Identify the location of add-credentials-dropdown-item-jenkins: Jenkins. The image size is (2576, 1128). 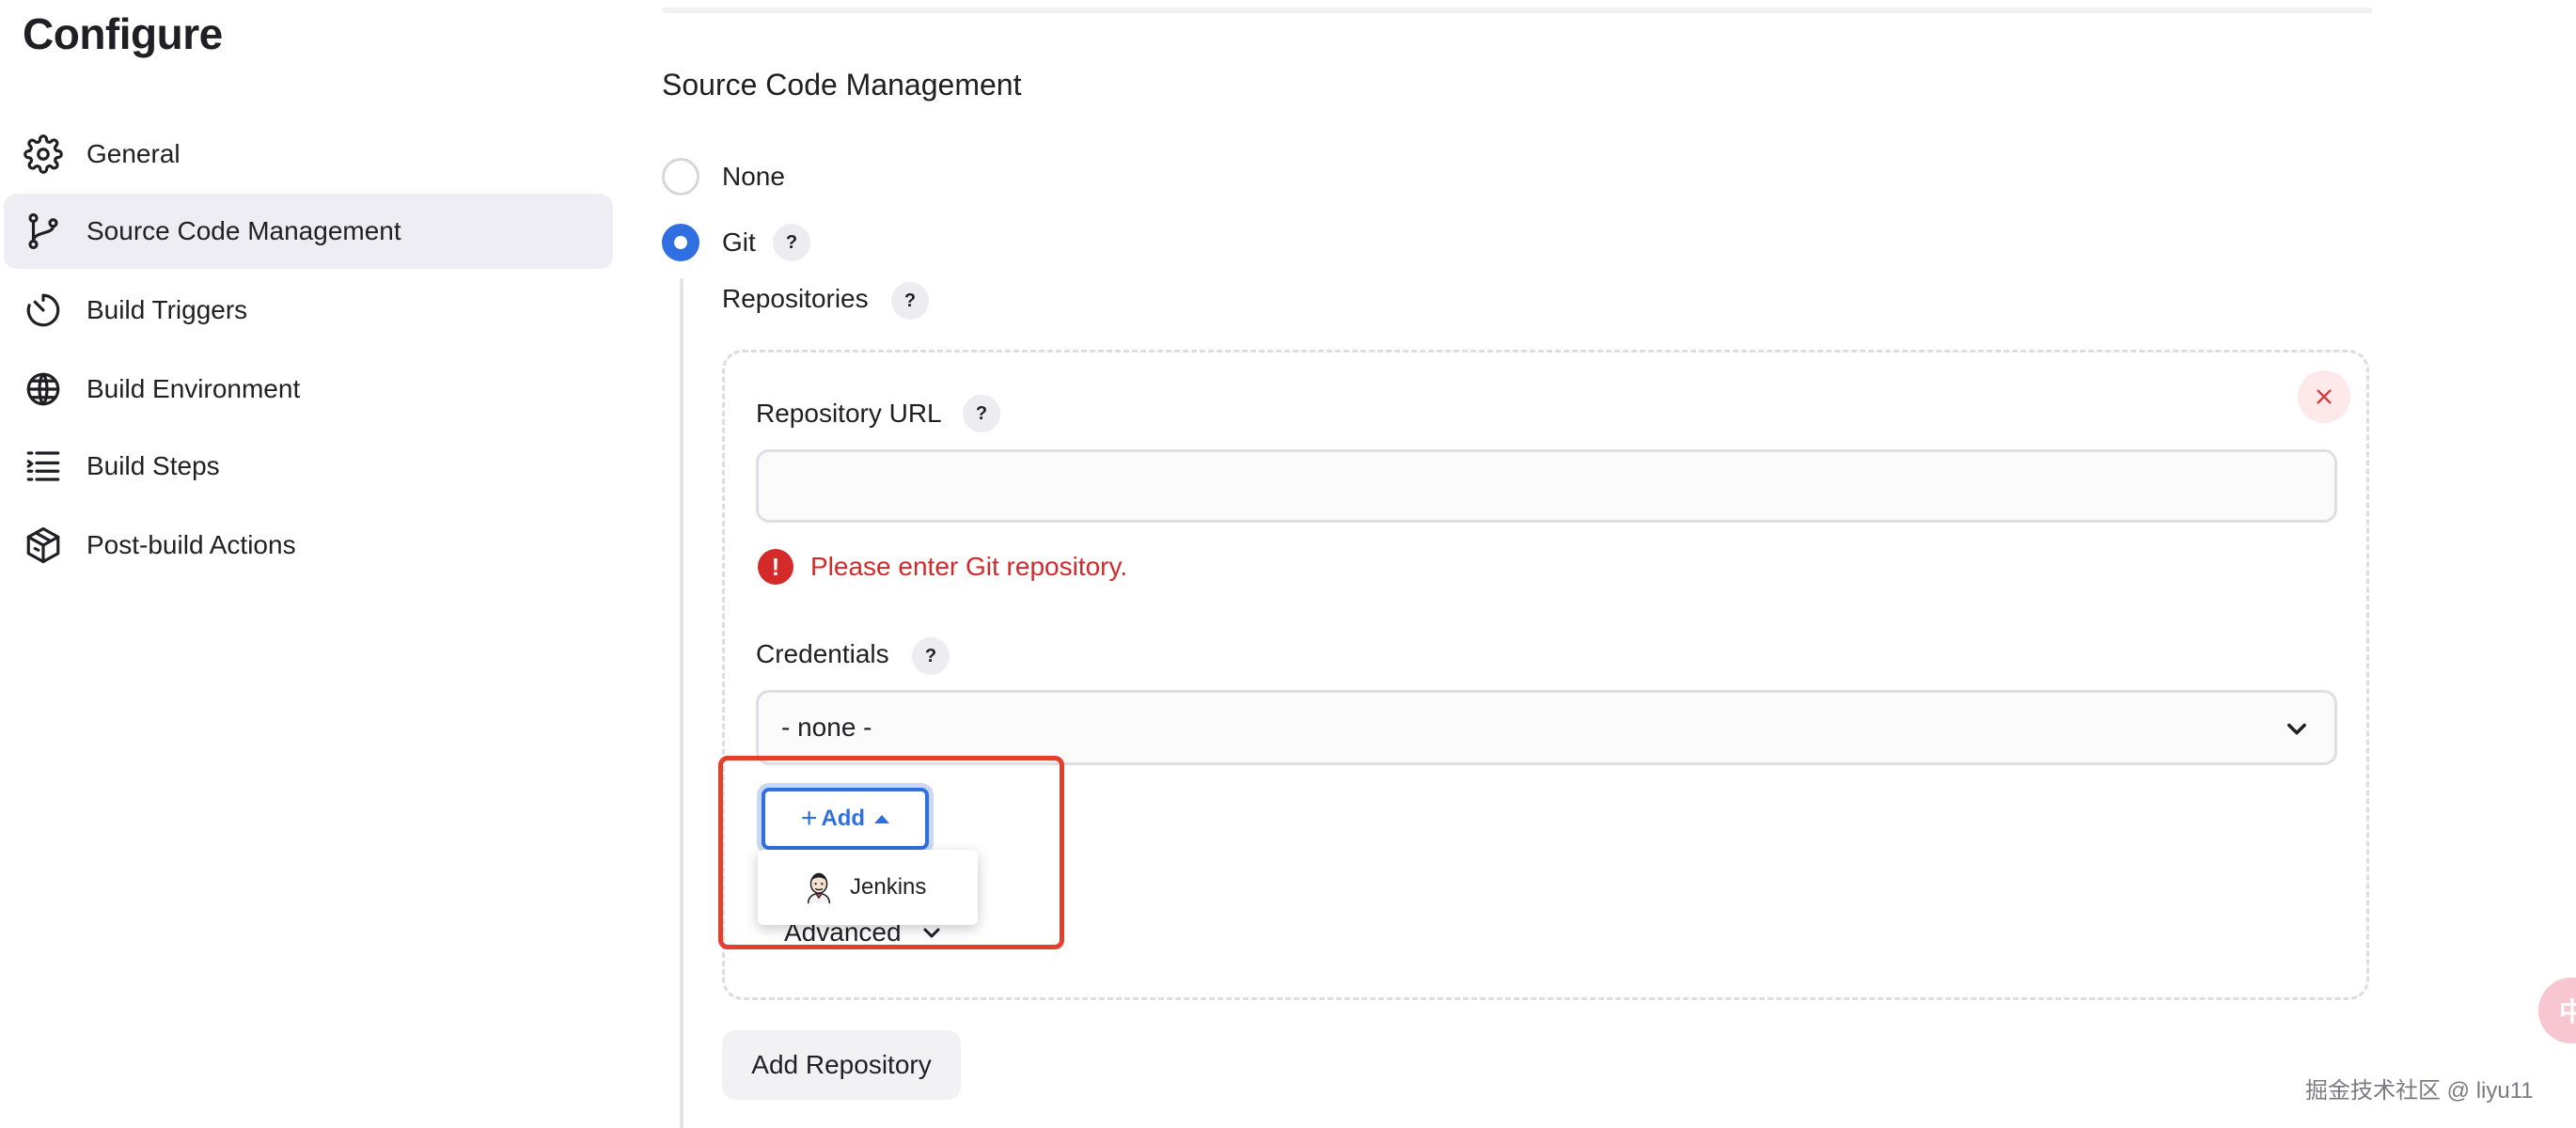
(868, 887).